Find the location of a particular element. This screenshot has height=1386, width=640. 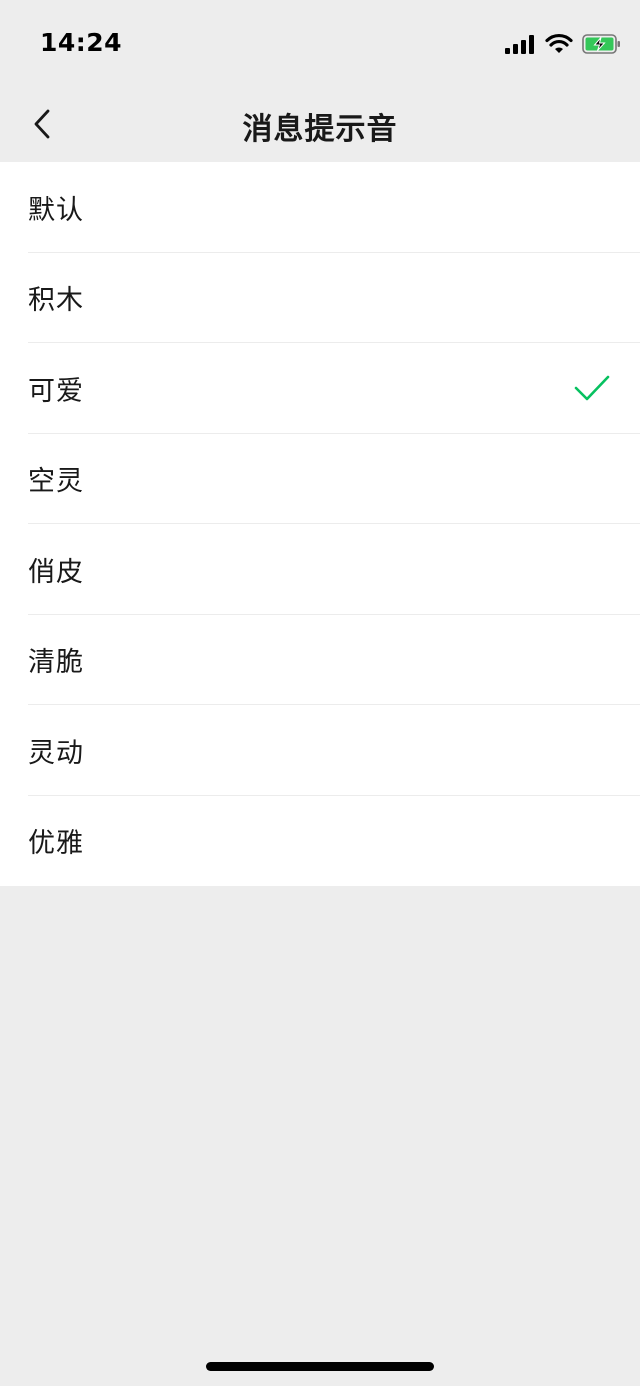

tone-label: 可爱 is located at coordinates (56, 391).